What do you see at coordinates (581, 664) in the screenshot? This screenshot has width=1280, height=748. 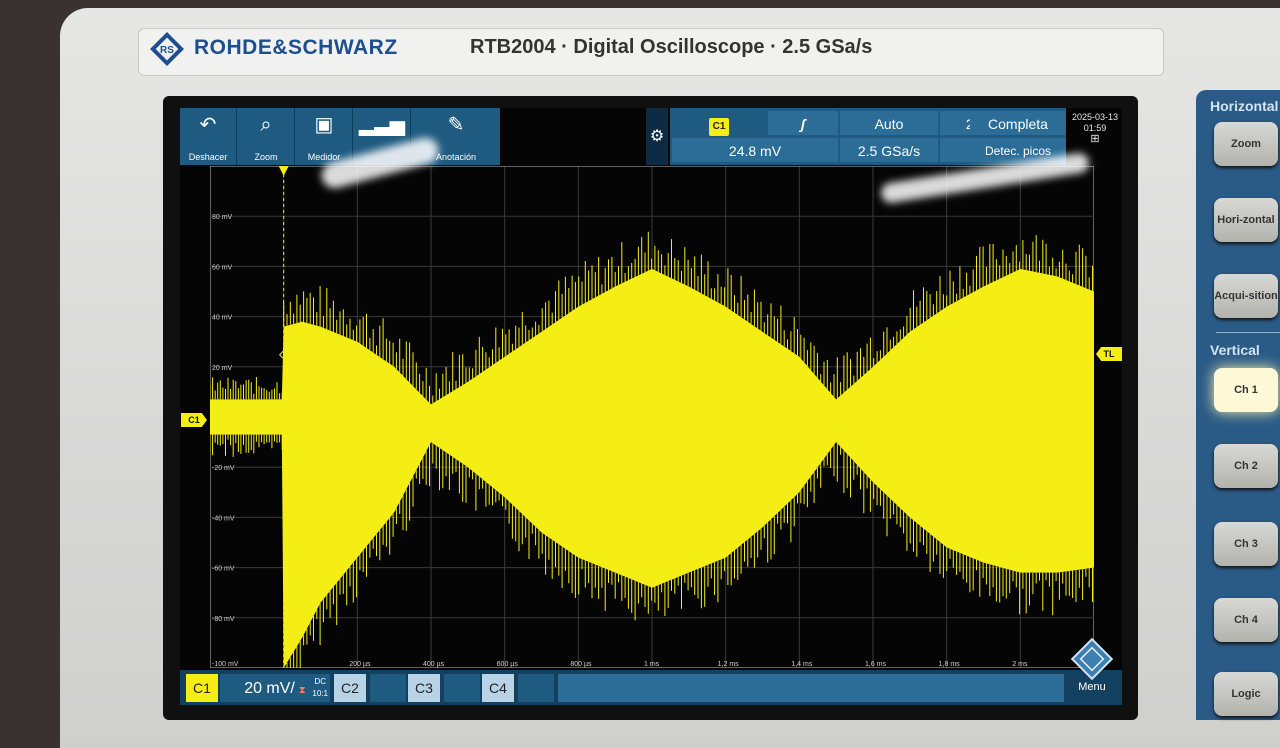 I see `x-tick-label: 800 µs` at bounding box center [581, 664].